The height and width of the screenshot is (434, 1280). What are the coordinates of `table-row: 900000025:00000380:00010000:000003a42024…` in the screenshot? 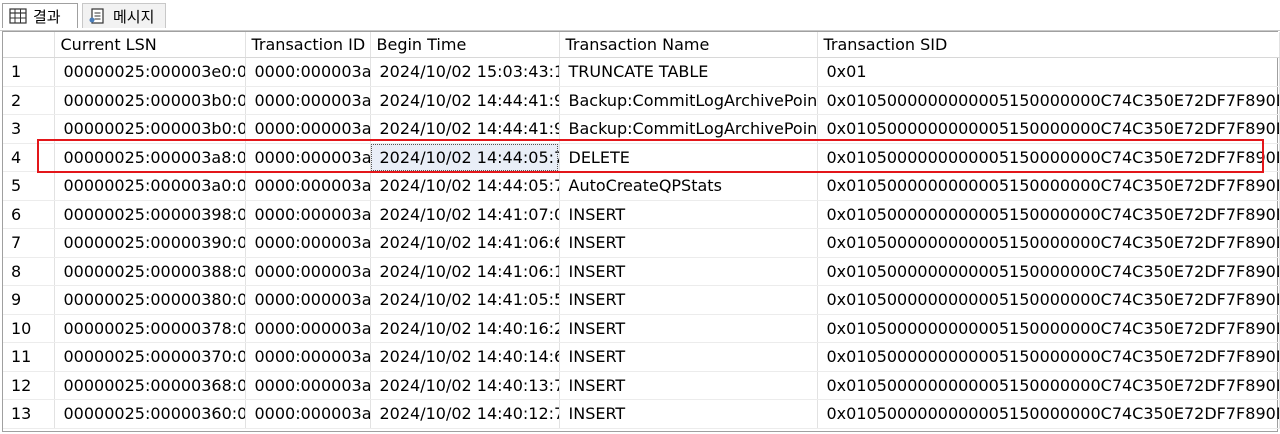 It's located at (641, 300).